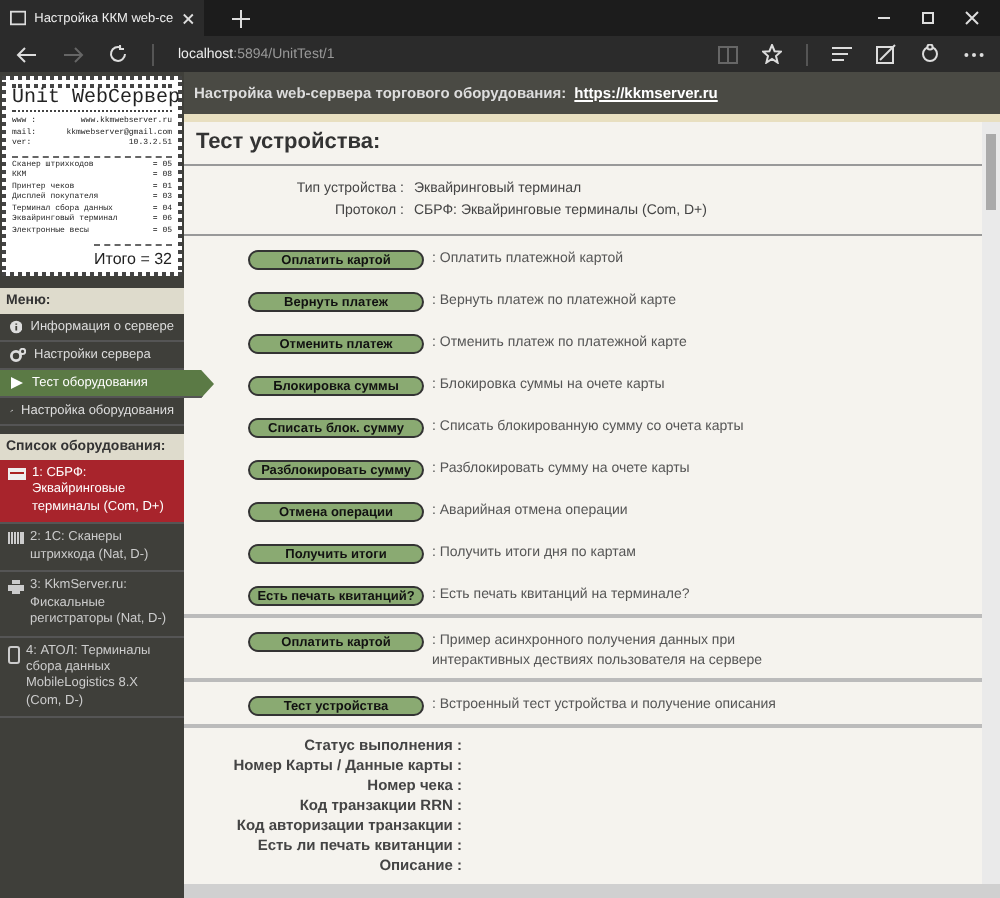  Describe the element at coordinates (16, 327) in the screenshot. I see `info-icon` at that location.